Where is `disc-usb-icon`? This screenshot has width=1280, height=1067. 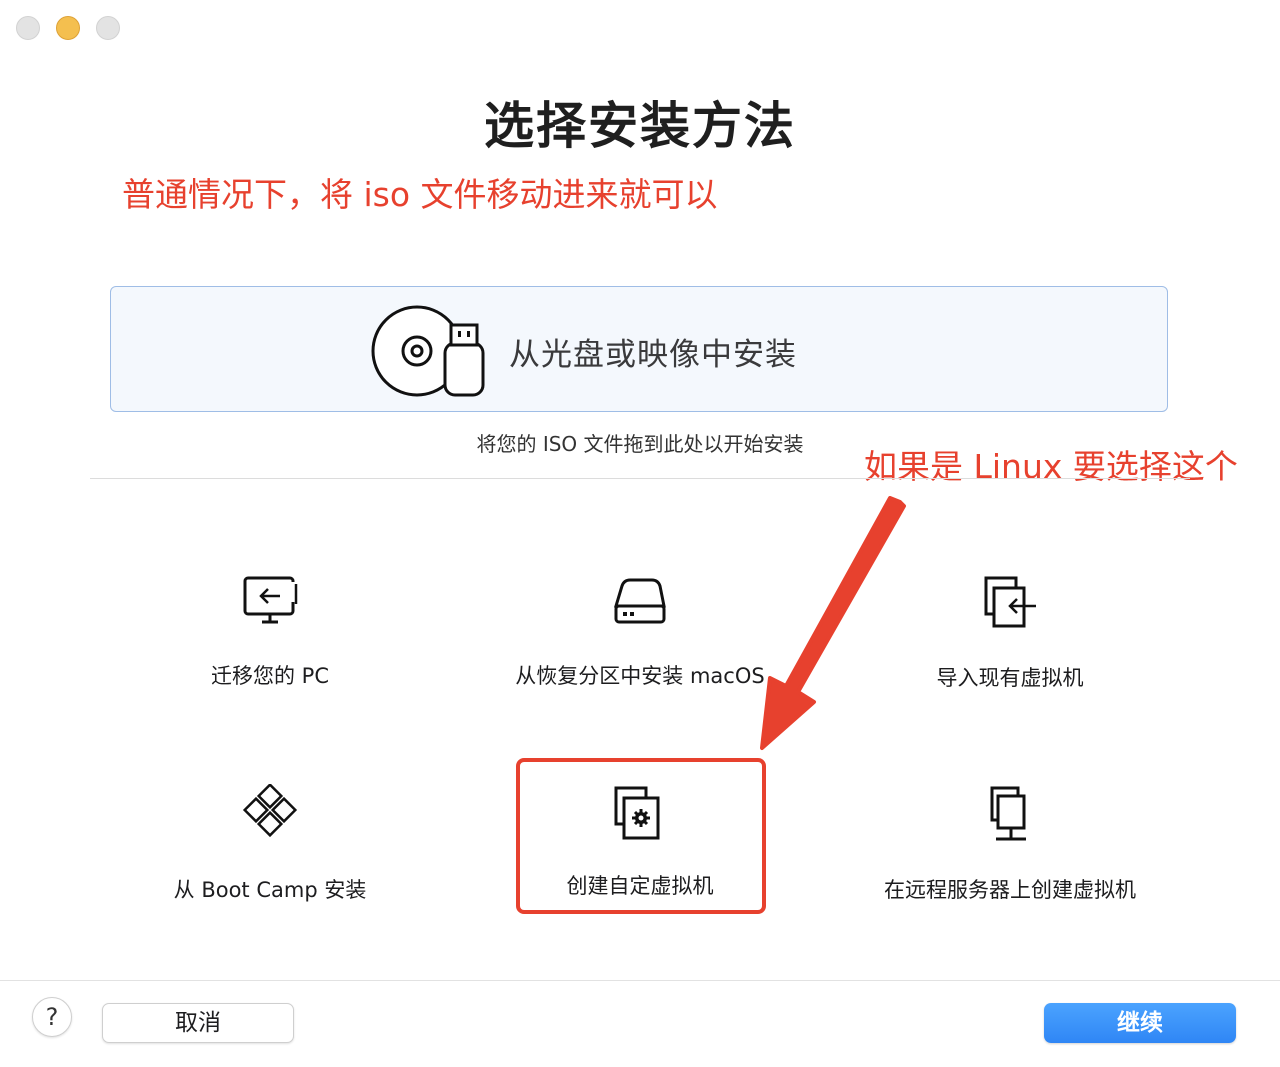 disc-usb-icon is located at coordinates (428, 351).